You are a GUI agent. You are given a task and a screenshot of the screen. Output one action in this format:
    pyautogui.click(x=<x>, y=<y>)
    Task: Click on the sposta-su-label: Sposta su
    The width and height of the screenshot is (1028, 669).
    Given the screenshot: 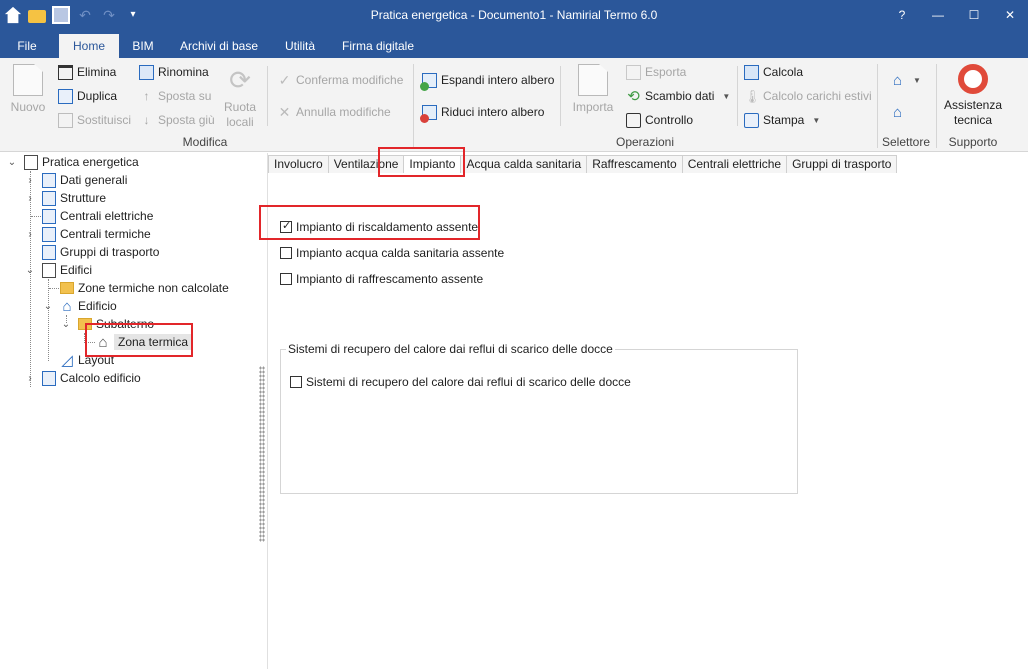 What is the action you would take?
    pyautogui.click(x=185, y=96)
    